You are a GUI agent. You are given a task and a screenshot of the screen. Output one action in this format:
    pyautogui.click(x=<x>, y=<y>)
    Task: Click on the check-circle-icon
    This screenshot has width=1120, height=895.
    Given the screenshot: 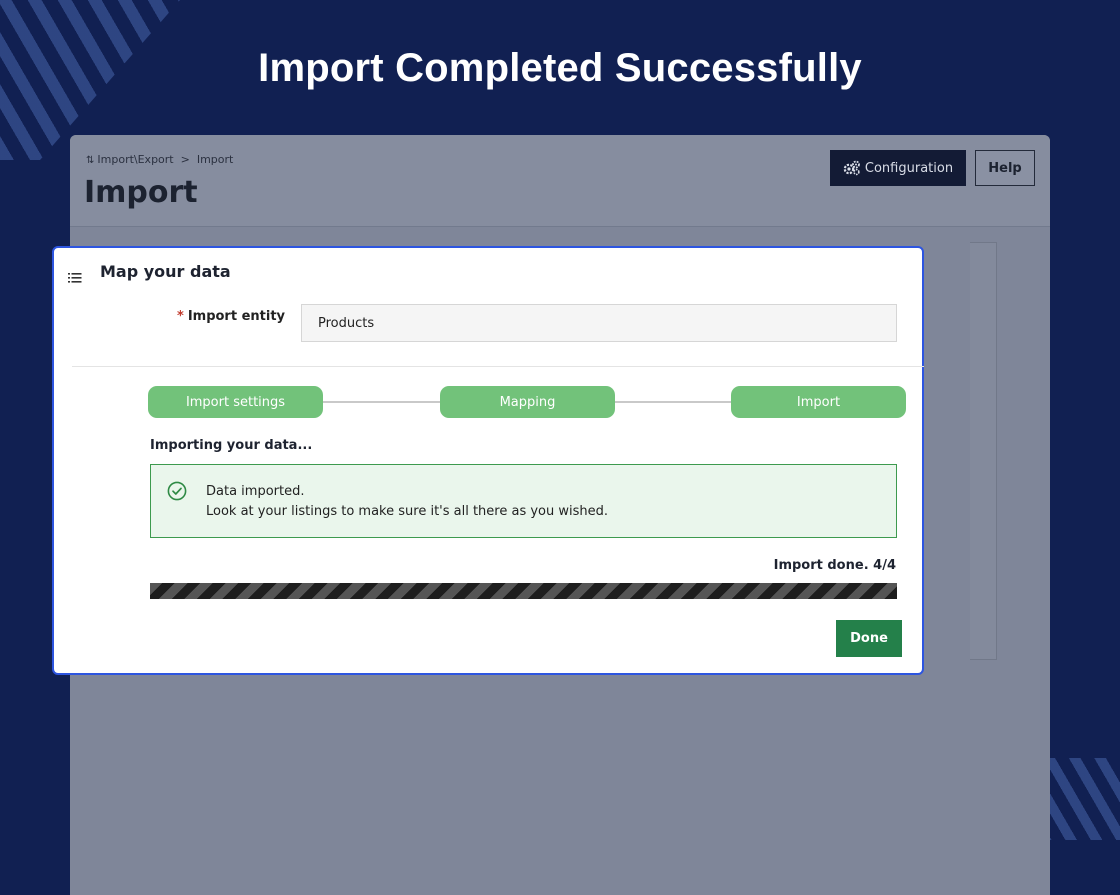 What is the action you would take?
    pyautogui.click(x=177, y=493)
    